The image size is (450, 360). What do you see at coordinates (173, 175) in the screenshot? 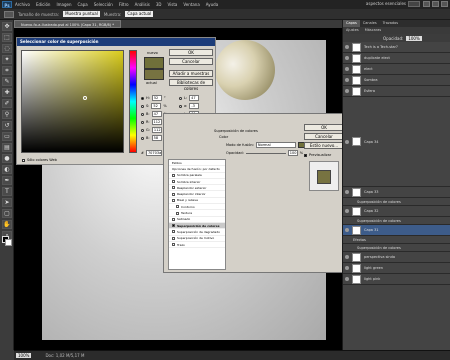
I see `drop-shadow-checkbox` at bounding box center [173, 175].